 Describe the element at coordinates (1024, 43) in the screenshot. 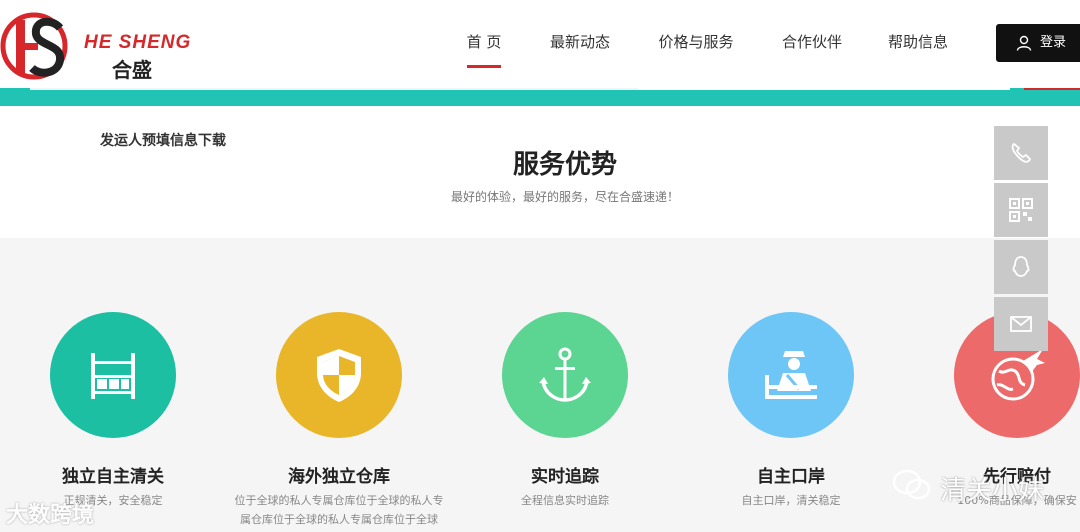

I see `user-icon` at that location.